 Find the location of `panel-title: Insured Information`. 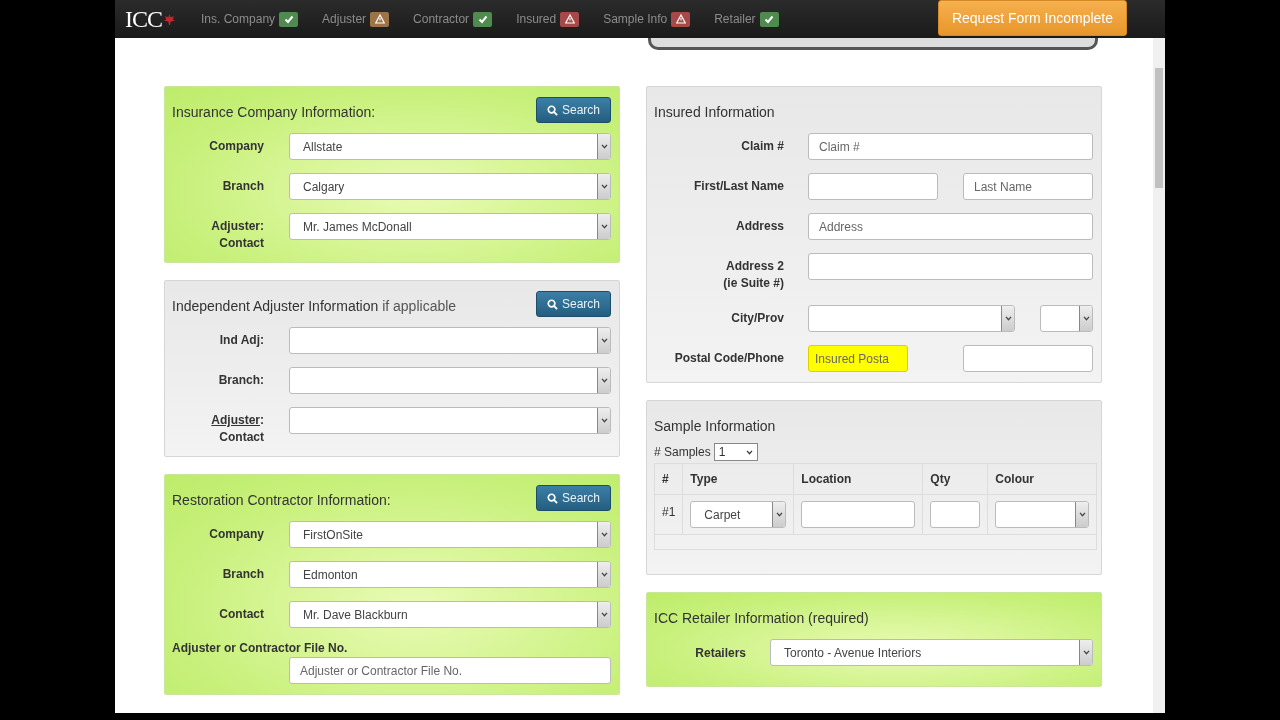

panel-title: Insured Information is located at coordinates (714, 111).